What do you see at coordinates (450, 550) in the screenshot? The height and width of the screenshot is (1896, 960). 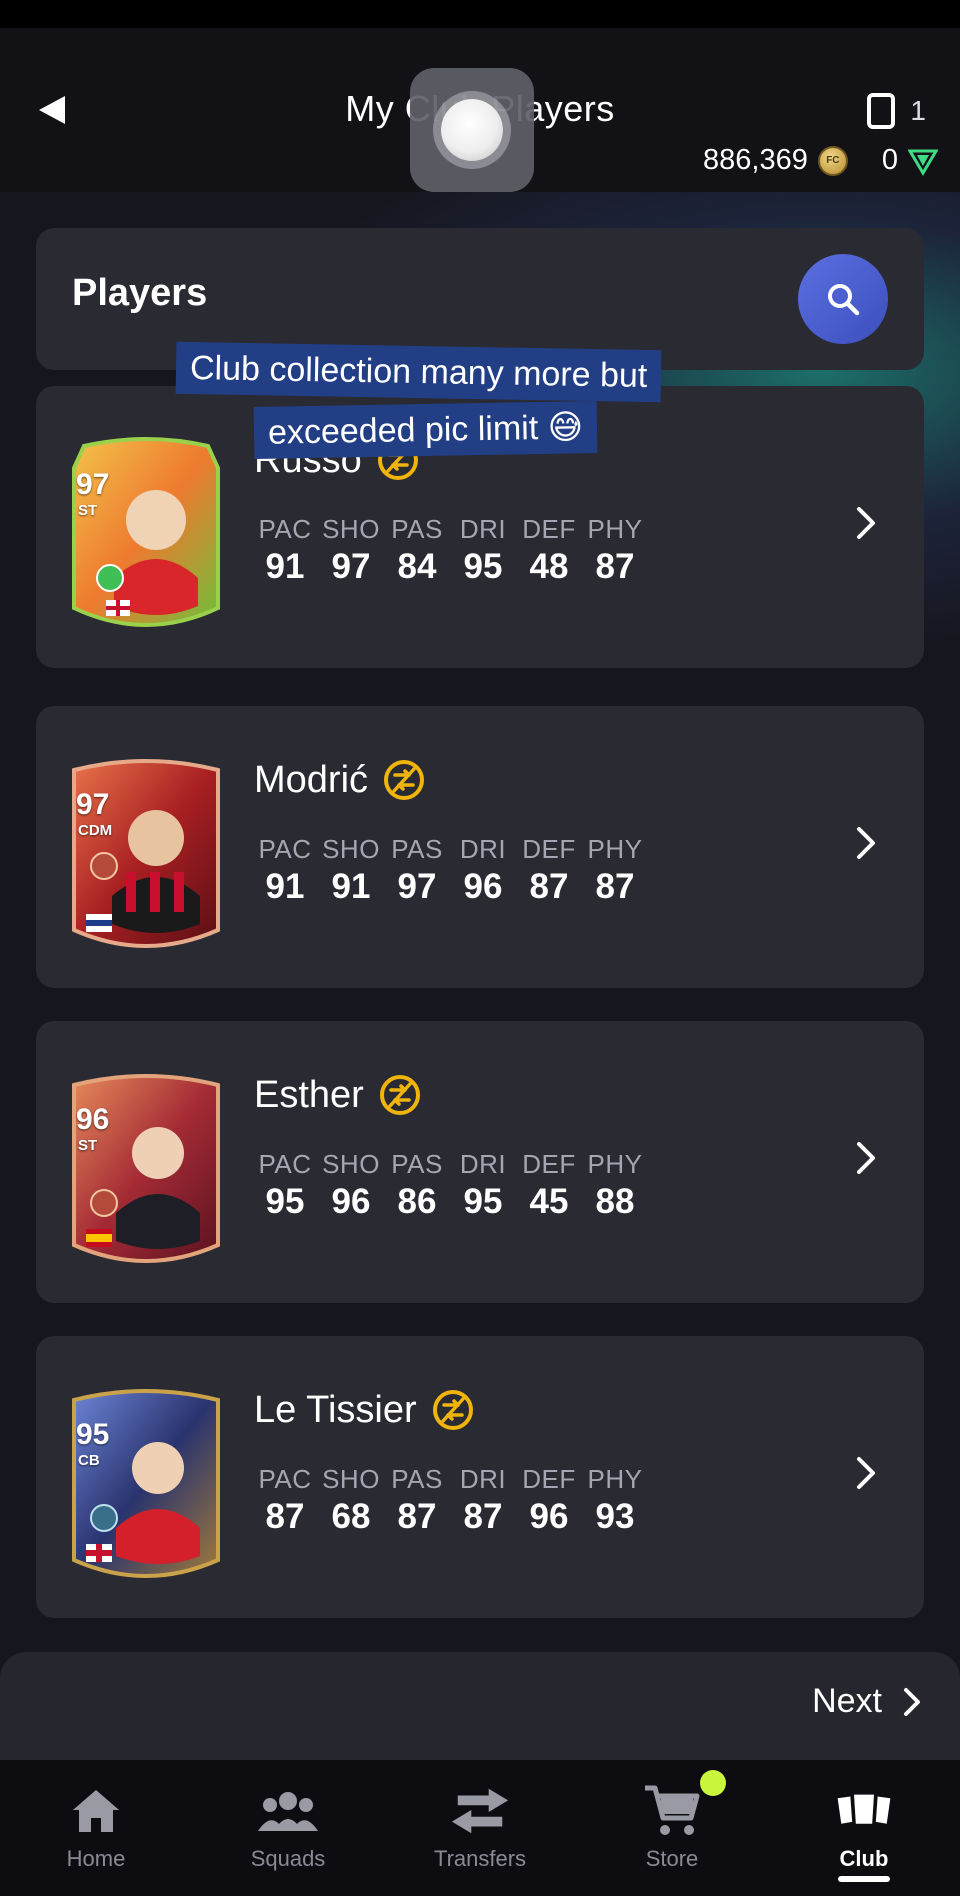 I see `stat-block: PAC 91 SHO 97 PAS 84 DRI 95 DEF 48 PHY 87` at bounding box center [450, 550].